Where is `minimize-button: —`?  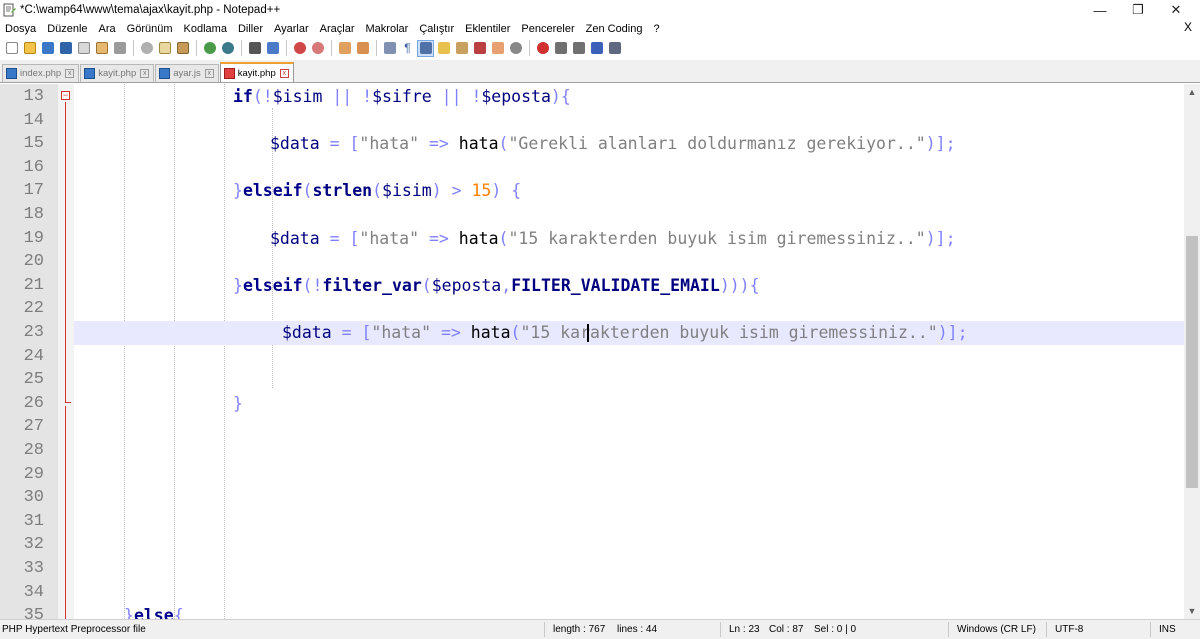
minimize-button: — is located at coordinates (1100, 10).